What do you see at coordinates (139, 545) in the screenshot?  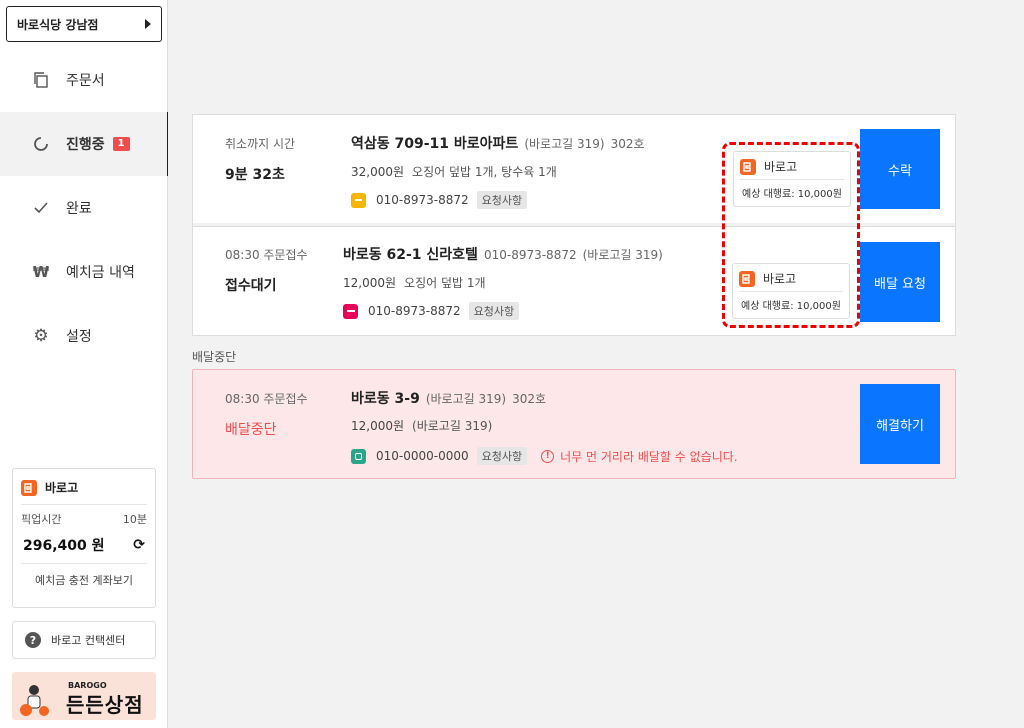 I see `refresh-icon: ⟳` at bounding box center [139, 545].